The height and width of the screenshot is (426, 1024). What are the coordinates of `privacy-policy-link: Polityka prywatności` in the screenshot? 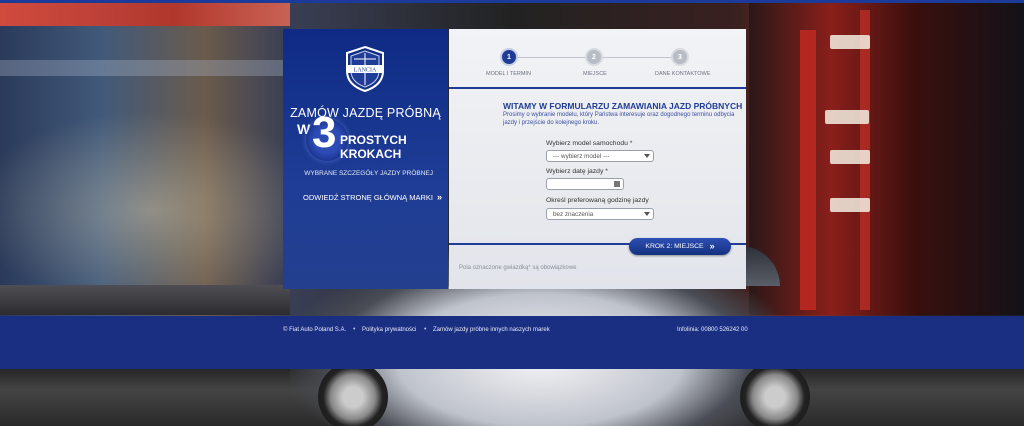 It's located at (389, 330).